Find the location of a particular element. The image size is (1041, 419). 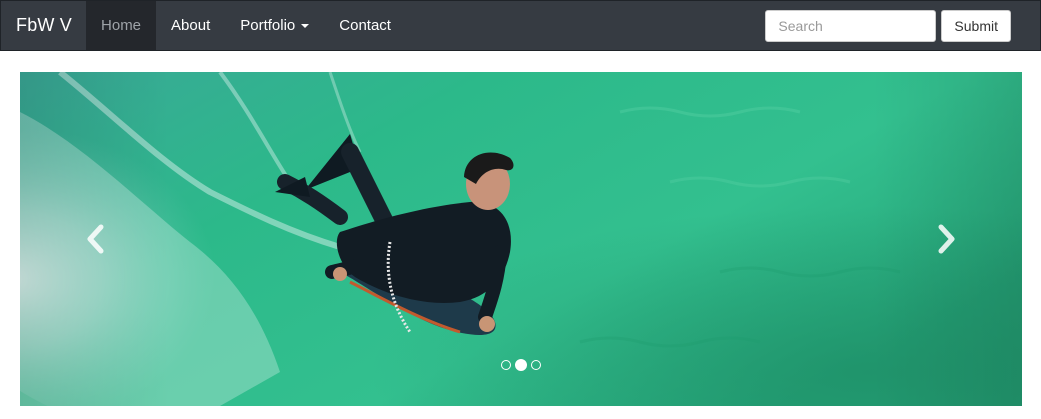

carousel-indicators is located at coordinates (521, 365).